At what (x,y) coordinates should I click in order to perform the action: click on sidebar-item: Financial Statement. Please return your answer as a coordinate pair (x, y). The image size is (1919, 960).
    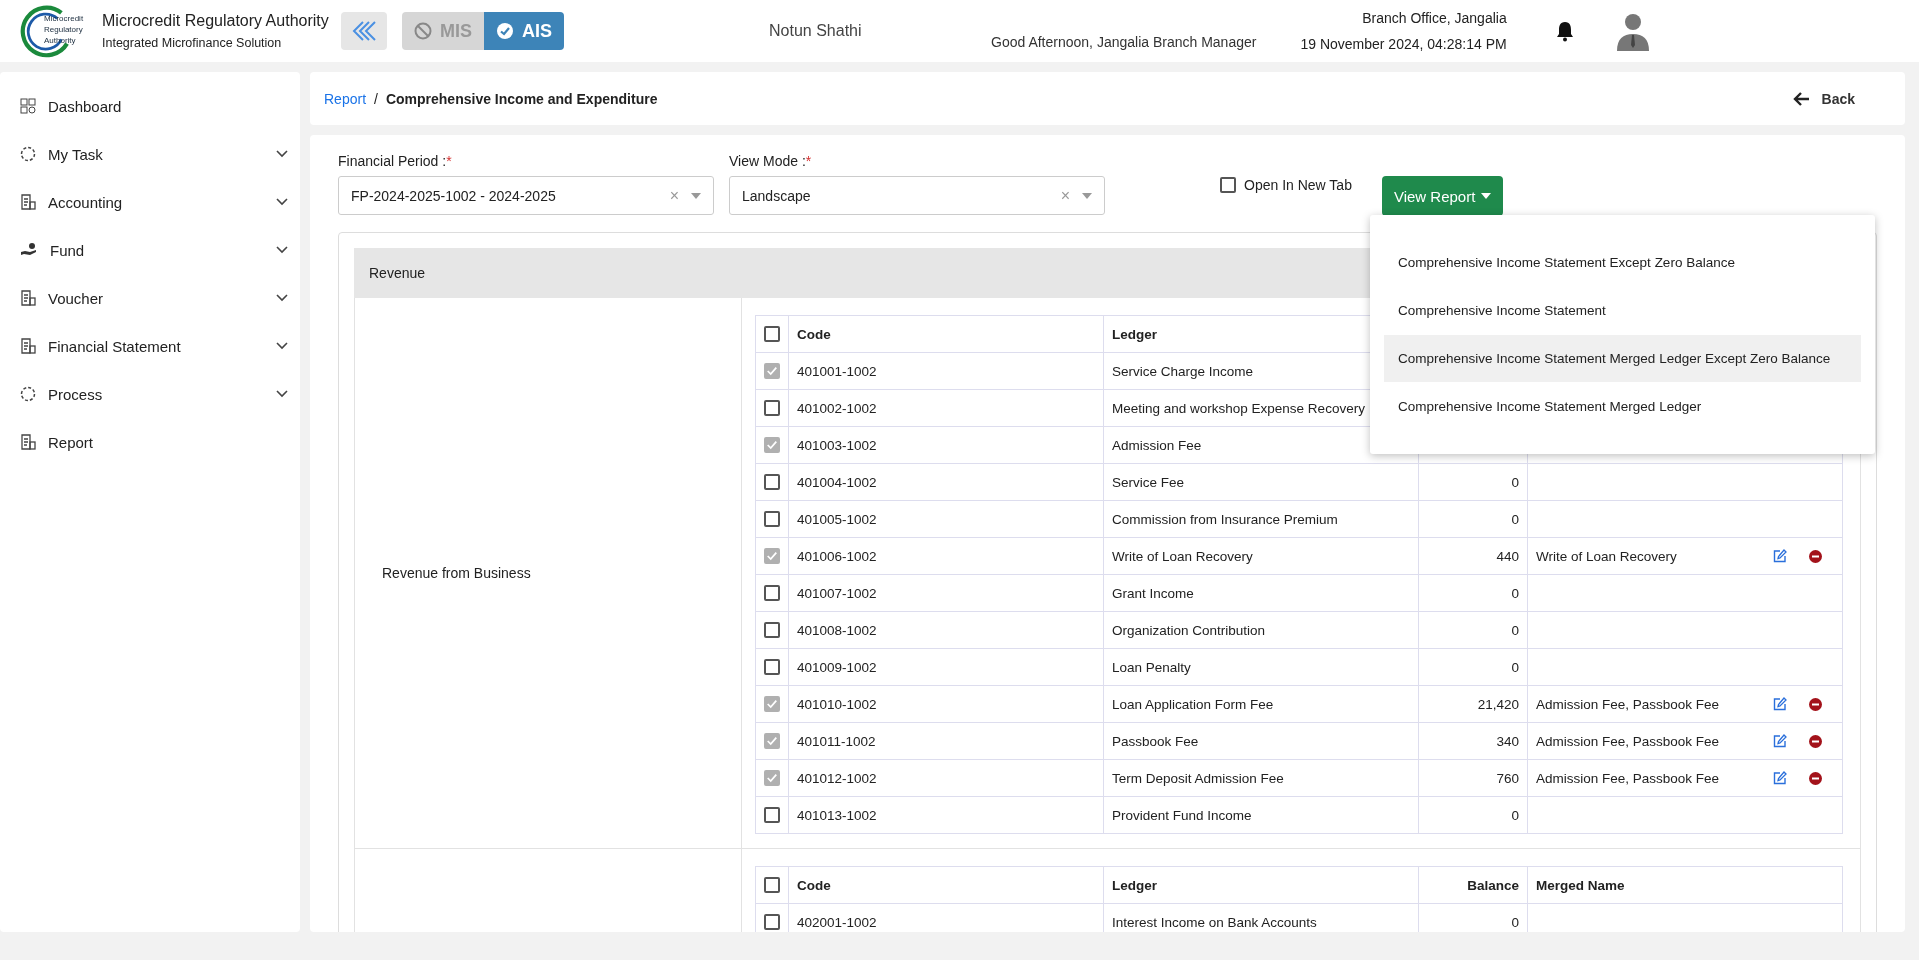
    Looking at the image, I should click on (150, 346).